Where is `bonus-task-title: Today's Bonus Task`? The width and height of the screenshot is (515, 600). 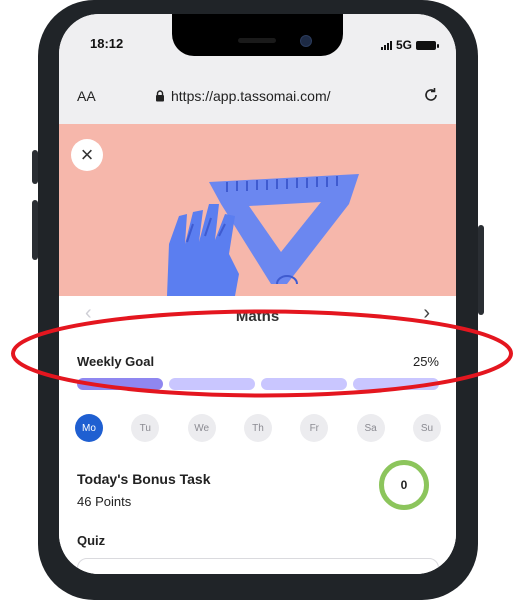 bonus-task-title: Today's Bonus Task is located at coordinates (144, 479).